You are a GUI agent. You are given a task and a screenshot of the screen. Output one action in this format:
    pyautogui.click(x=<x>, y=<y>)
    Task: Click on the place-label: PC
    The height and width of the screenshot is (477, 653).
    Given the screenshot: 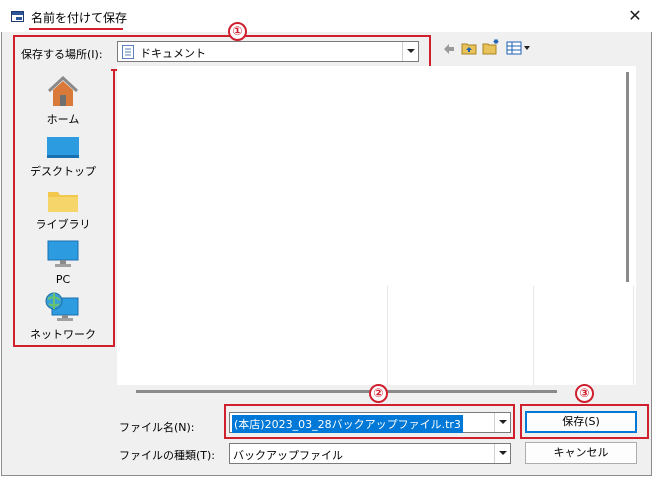 What is the action you would take?
    pyautogui.click(x=63, y=279)
    